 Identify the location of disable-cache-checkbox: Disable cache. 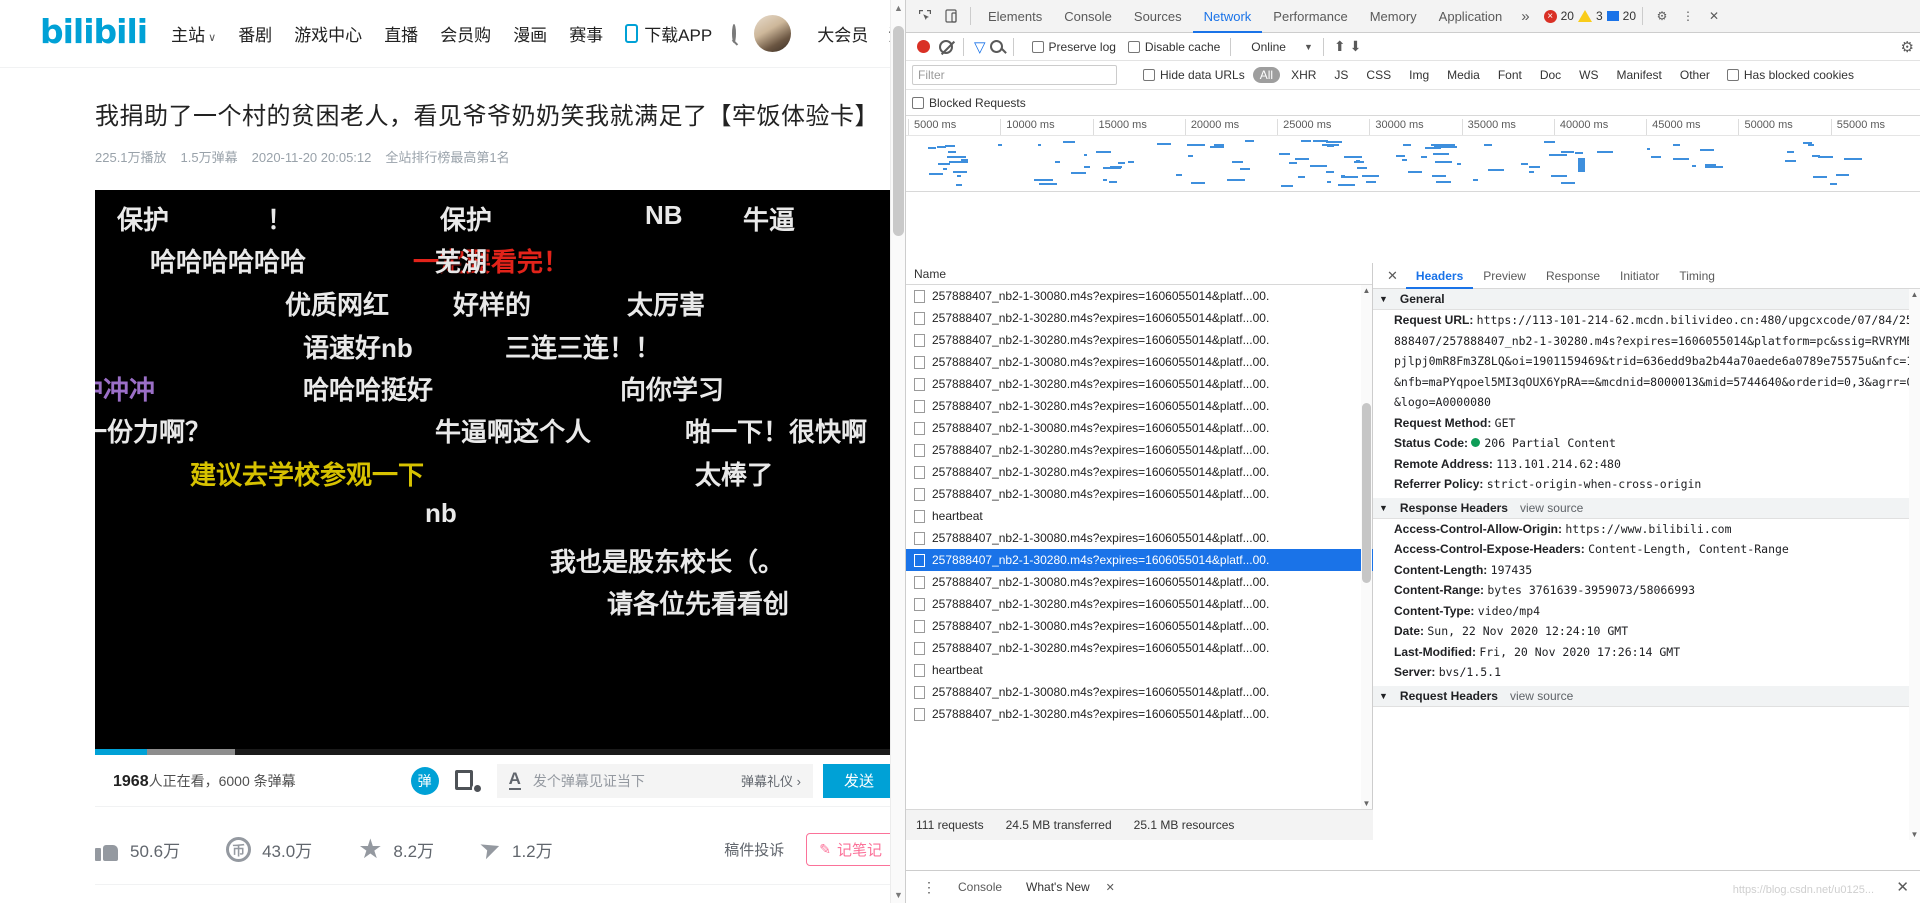
(1173, 47).